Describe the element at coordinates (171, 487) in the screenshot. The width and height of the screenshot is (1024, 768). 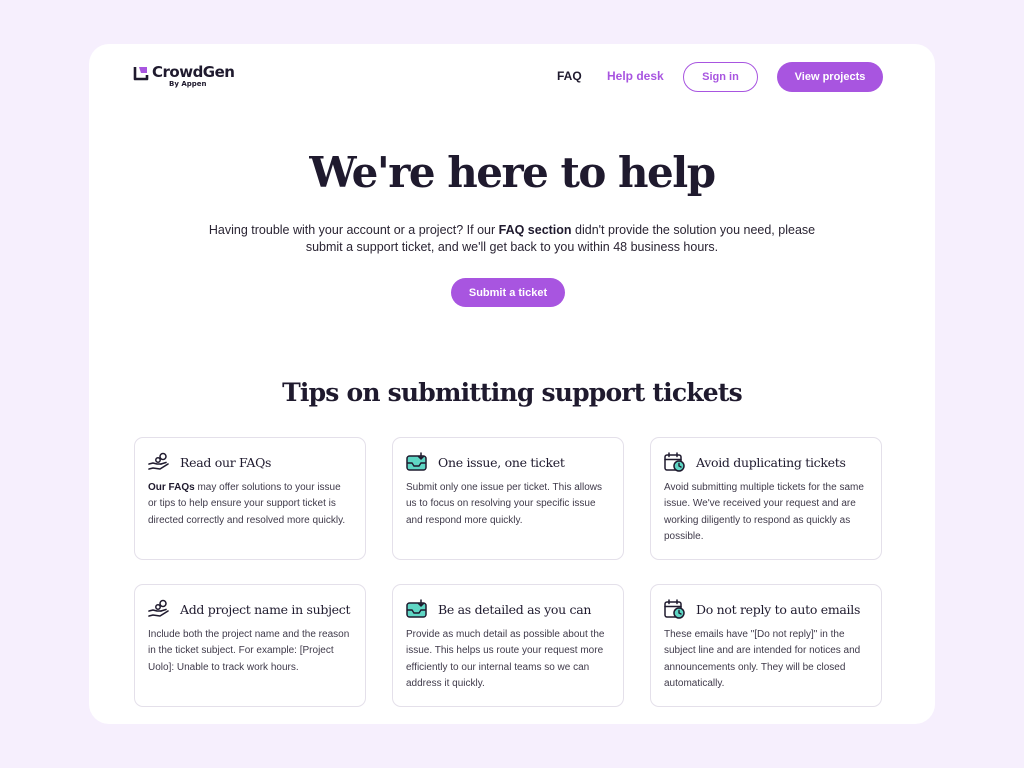
I see `faqs-link: Our FAQs` at that location.